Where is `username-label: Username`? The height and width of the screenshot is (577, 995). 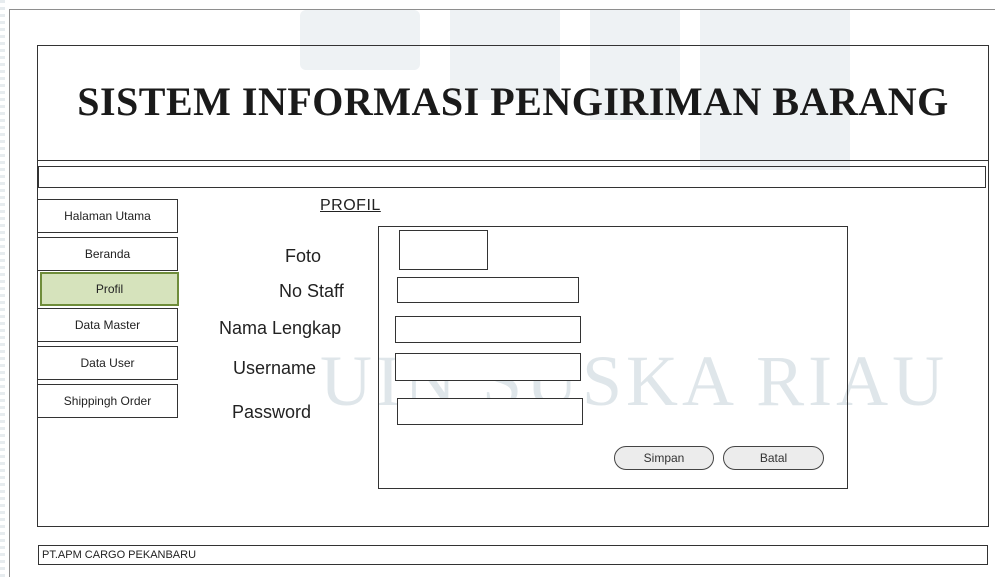
username-label: Username is located at coordinates (275, 368).